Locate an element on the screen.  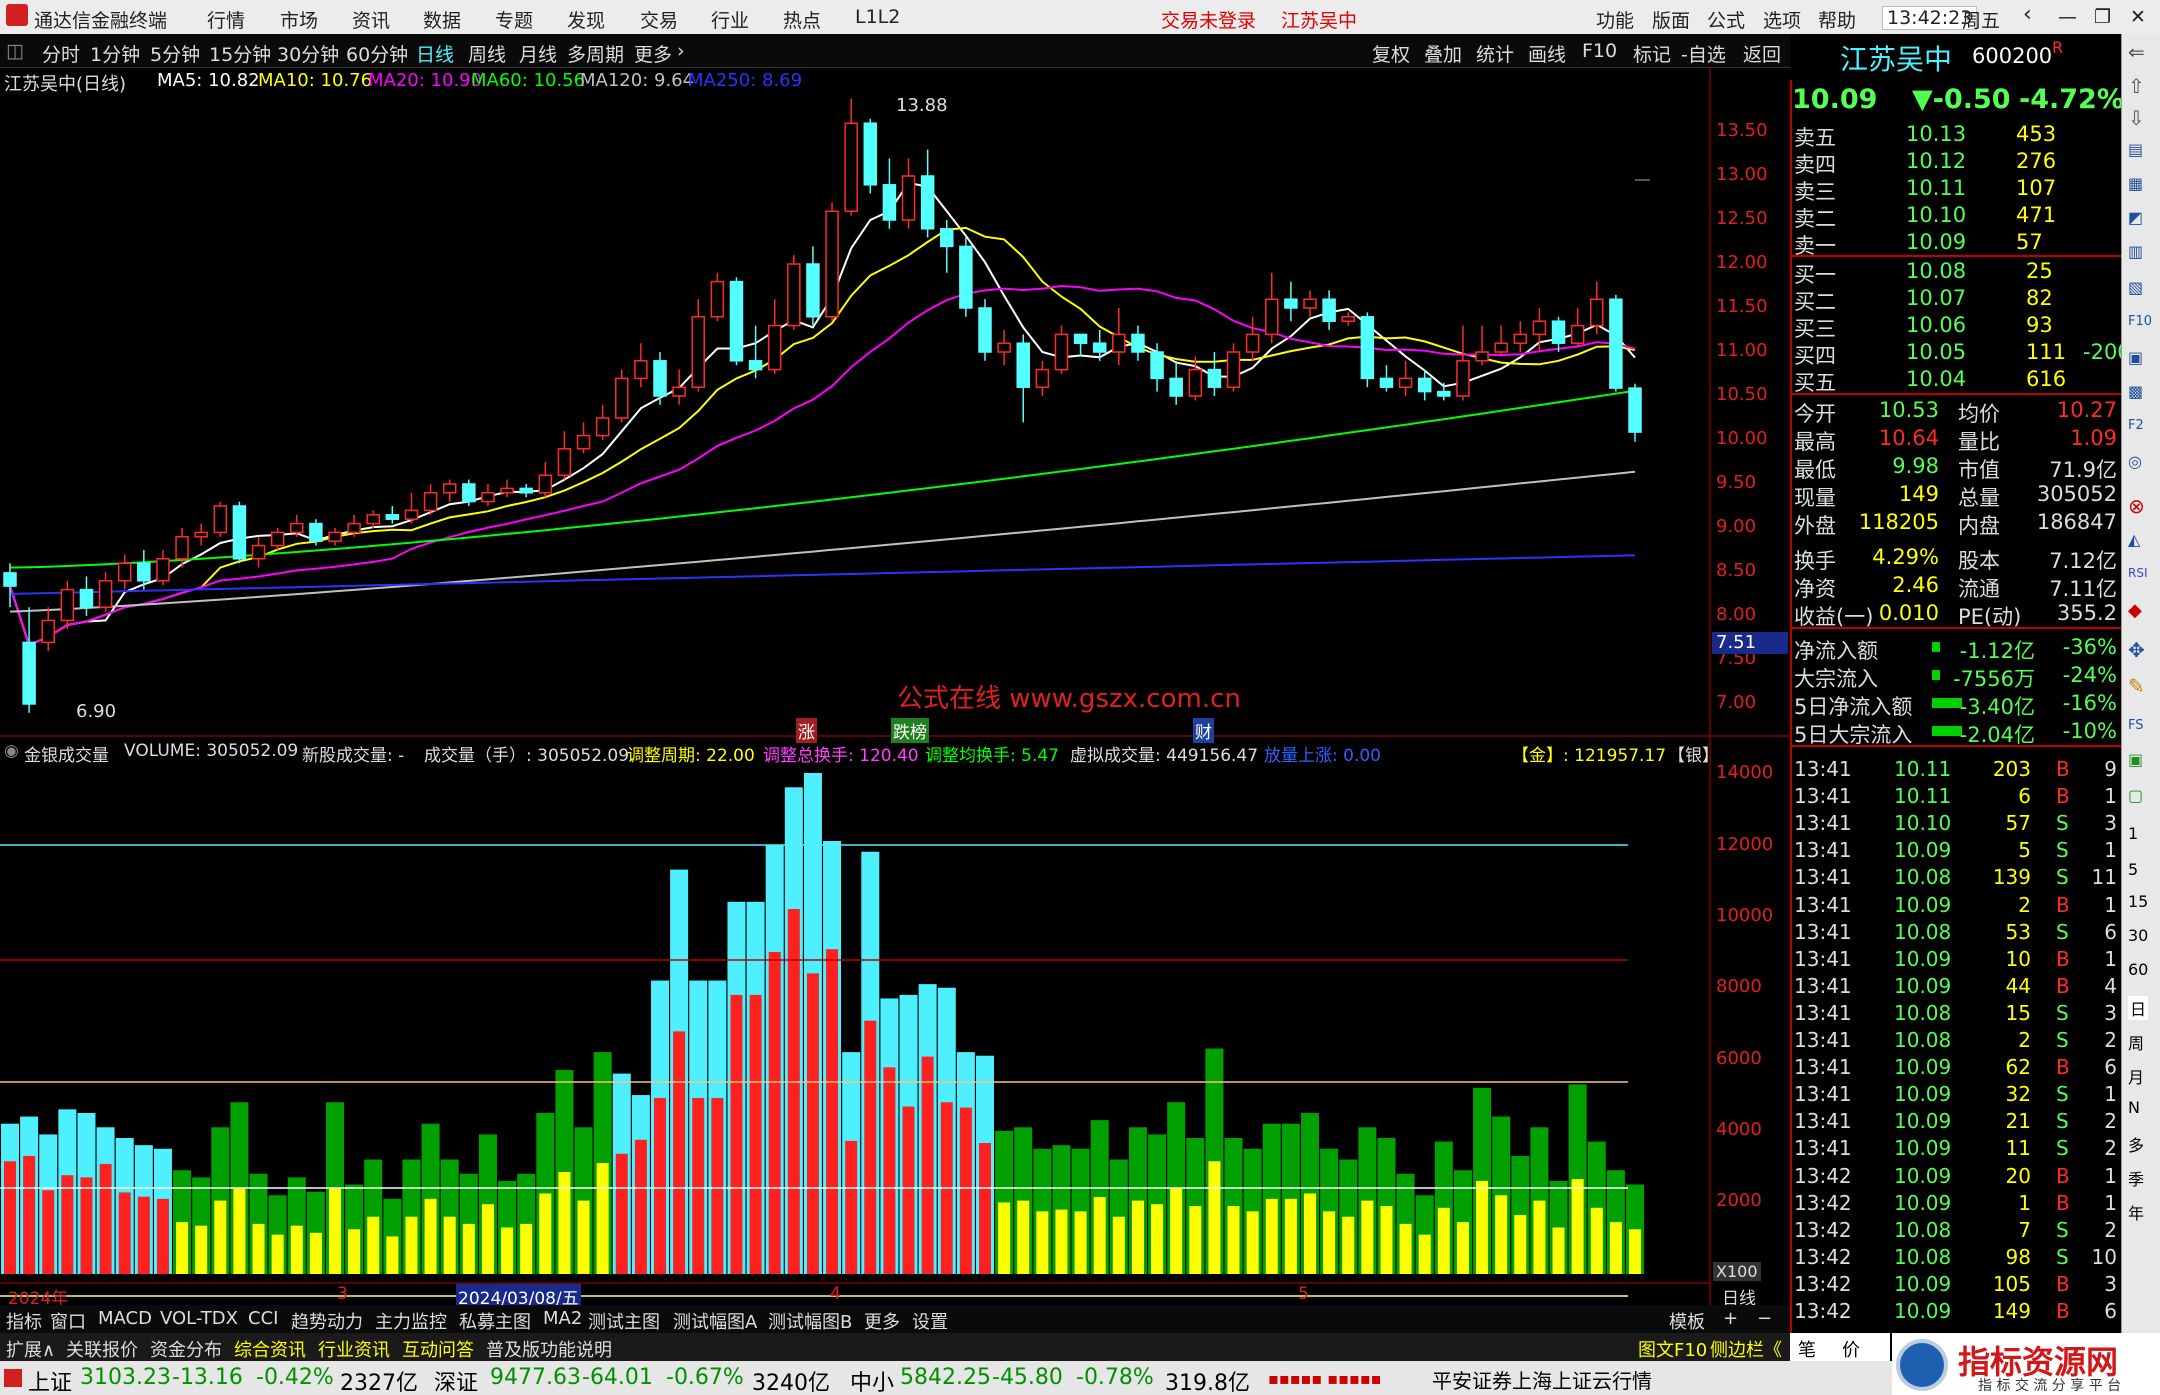
tick-mode-bi: 笔 is located at coordinates (1807, 1349).